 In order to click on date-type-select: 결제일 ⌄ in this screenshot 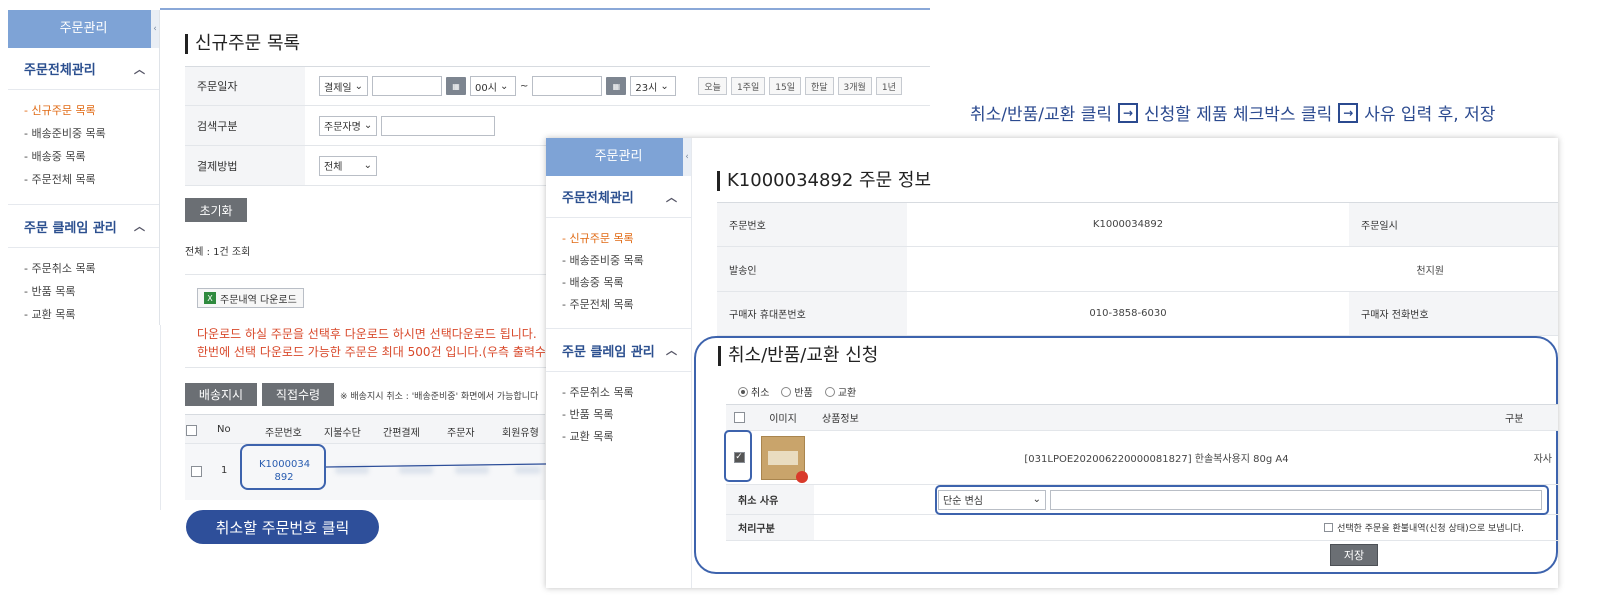, I will do `click(343, 86)`.